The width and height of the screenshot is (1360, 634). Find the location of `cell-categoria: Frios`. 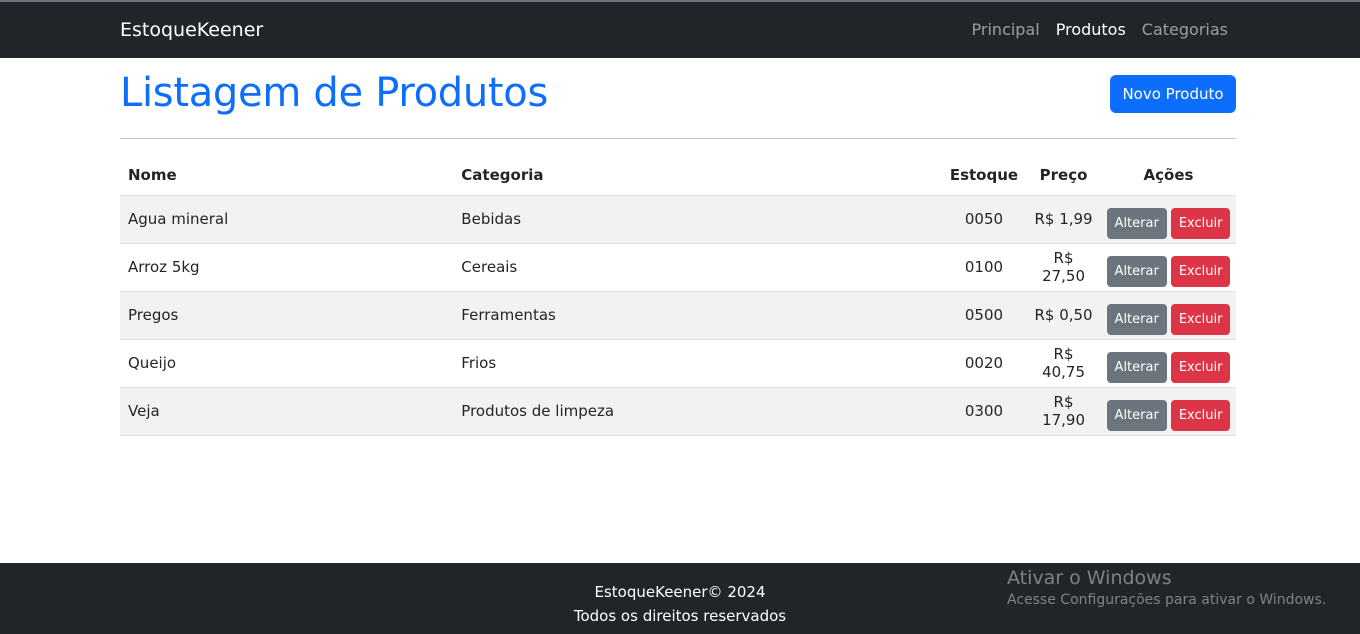

cell-categoria: Frios is located at coordinates (697, 363).